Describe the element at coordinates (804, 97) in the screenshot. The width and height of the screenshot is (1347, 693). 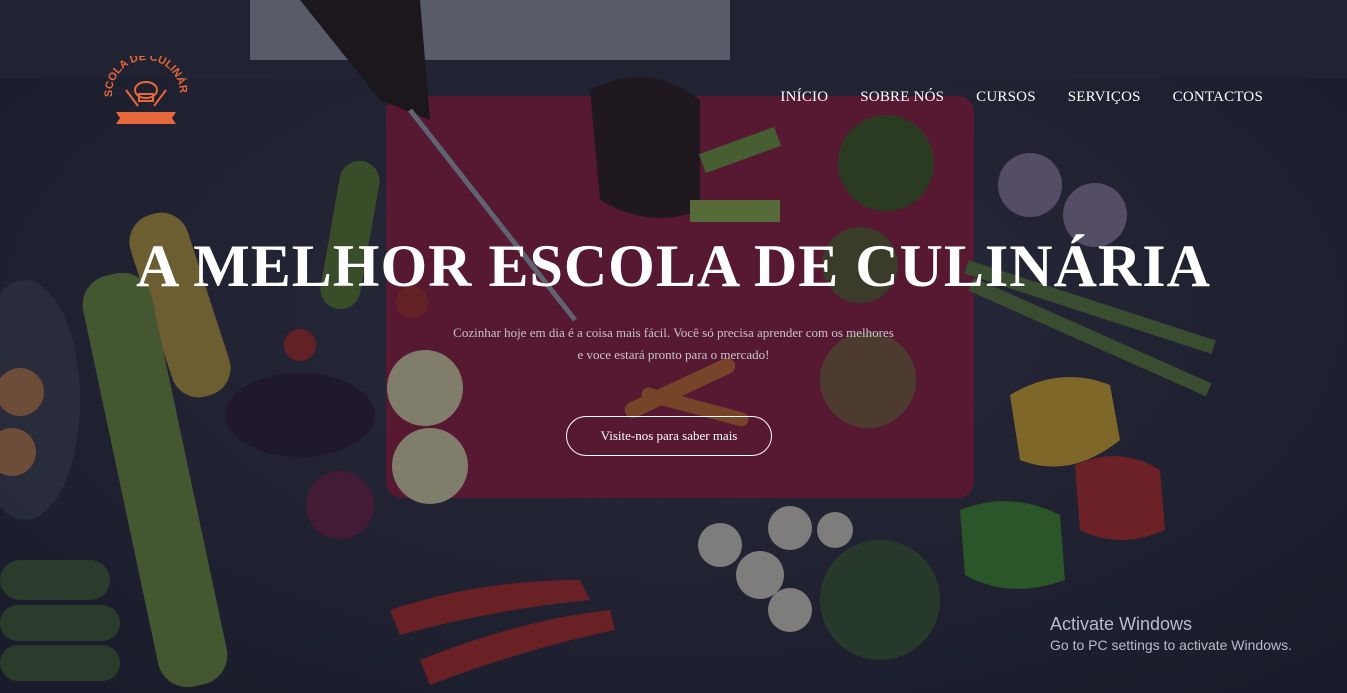
I see `nav-item-inicio: INÍCIO` at that location.